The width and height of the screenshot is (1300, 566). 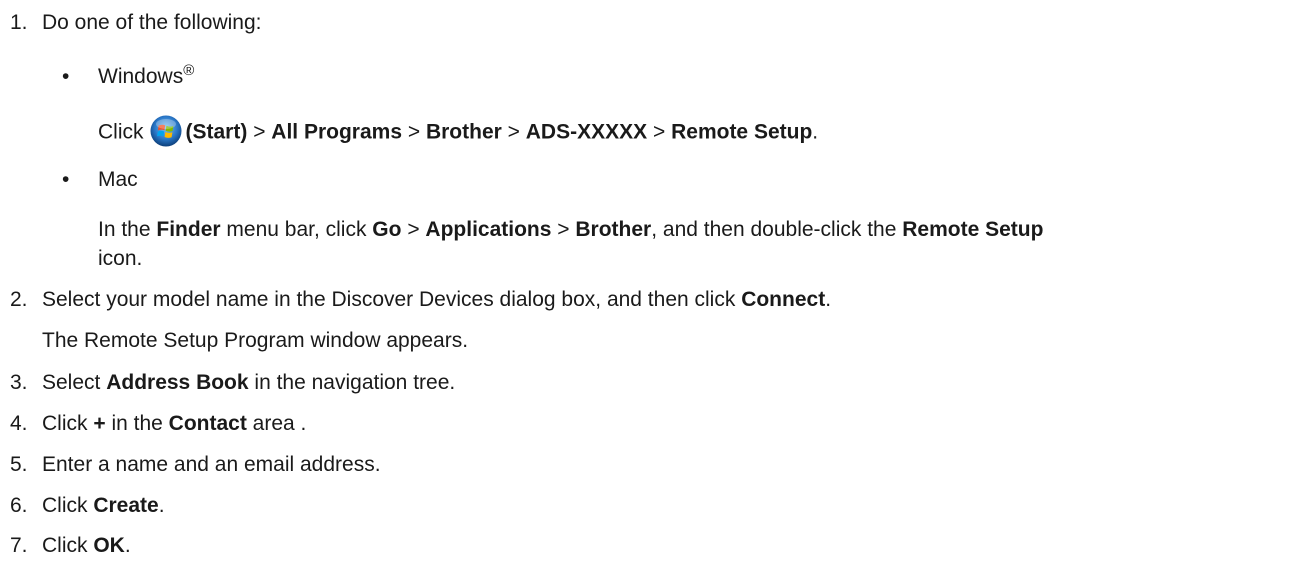 What do you see at coordinates (19, 382) in the screenshot?
I see `step-number: 3.` at bounding box center [19, 382].